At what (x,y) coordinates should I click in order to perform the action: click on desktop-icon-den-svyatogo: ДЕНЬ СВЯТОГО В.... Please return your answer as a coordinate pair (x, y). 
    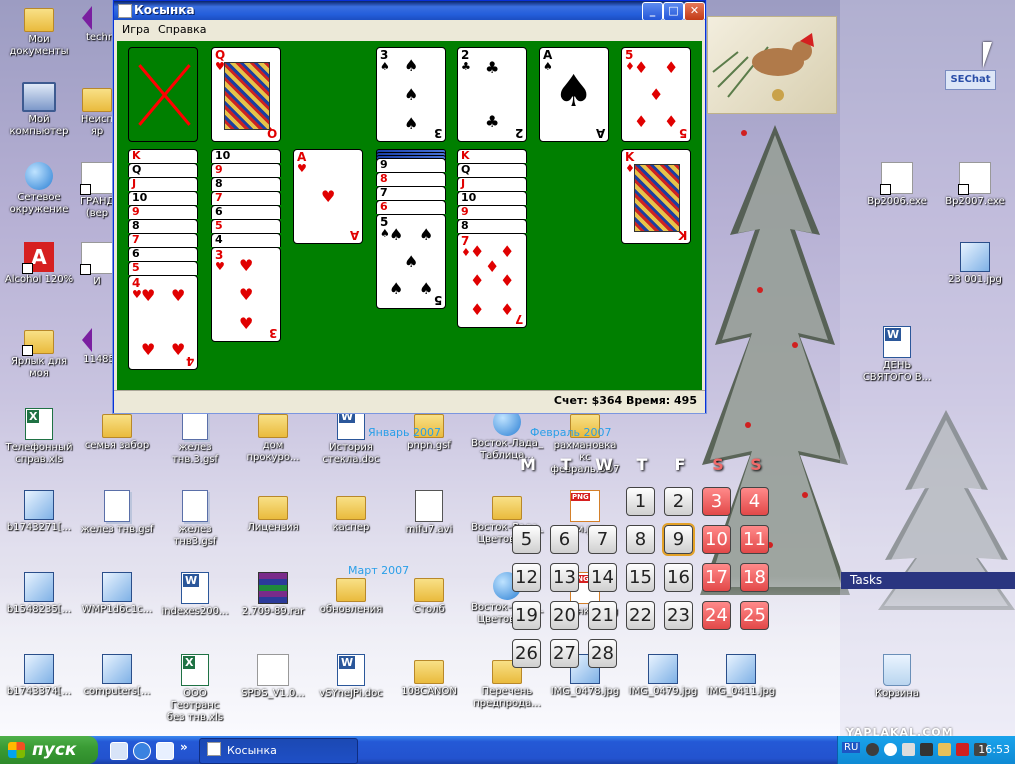
    Looking at the image, I should click on (897, 355).